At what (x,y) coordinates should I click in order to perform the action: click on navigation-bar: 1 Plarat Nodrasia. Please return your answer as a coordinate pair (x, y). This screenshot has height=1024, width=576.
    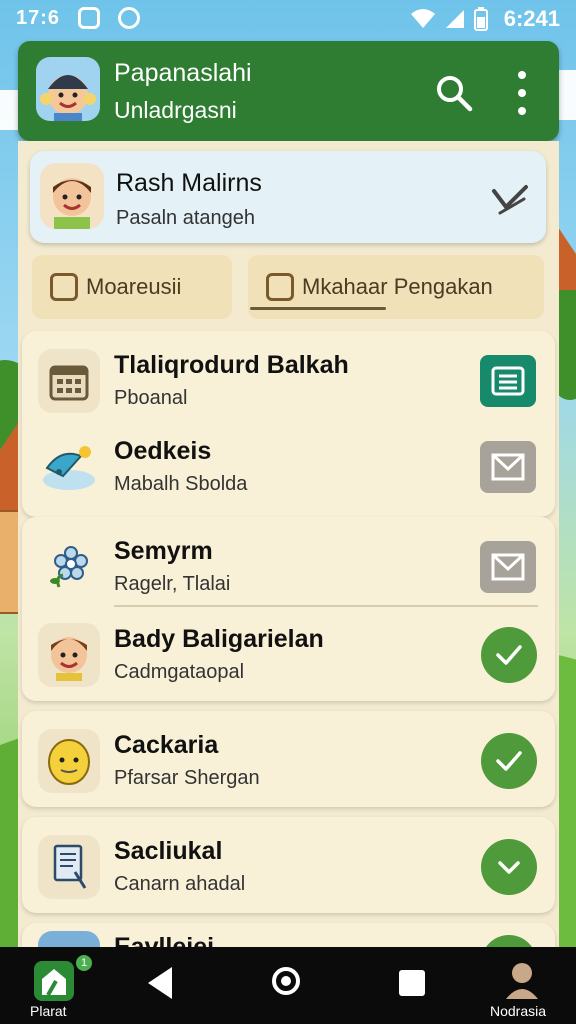
    Looking at the image, I should click on (288, 985).